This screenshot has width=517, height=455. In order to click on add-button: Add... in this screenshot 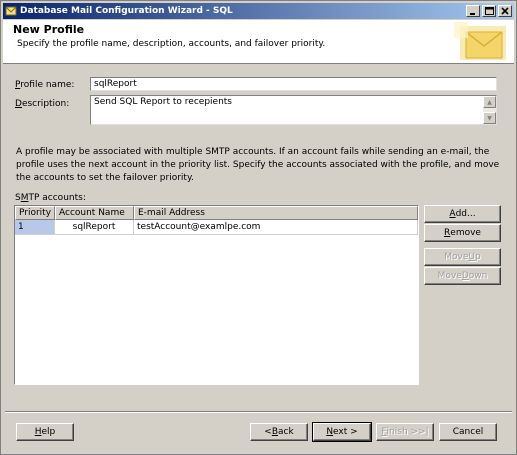, I will do `click(462, 214)`.